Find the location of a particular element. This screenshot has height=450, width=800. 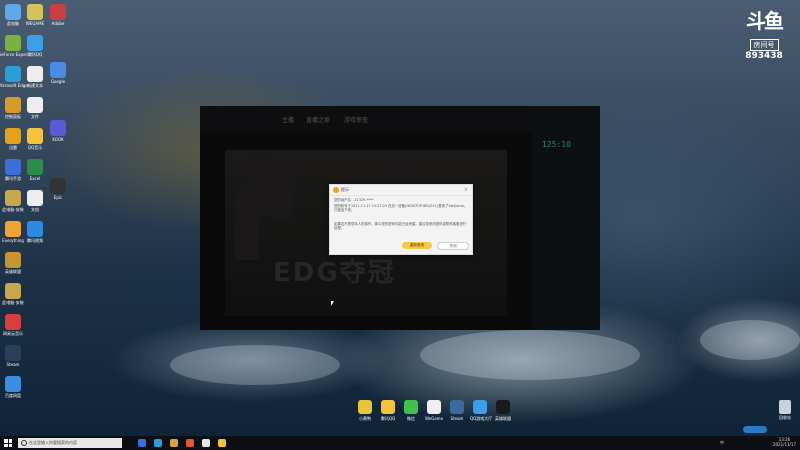

dock-item: 小黄鸭 is located at coordinates (365, 411).